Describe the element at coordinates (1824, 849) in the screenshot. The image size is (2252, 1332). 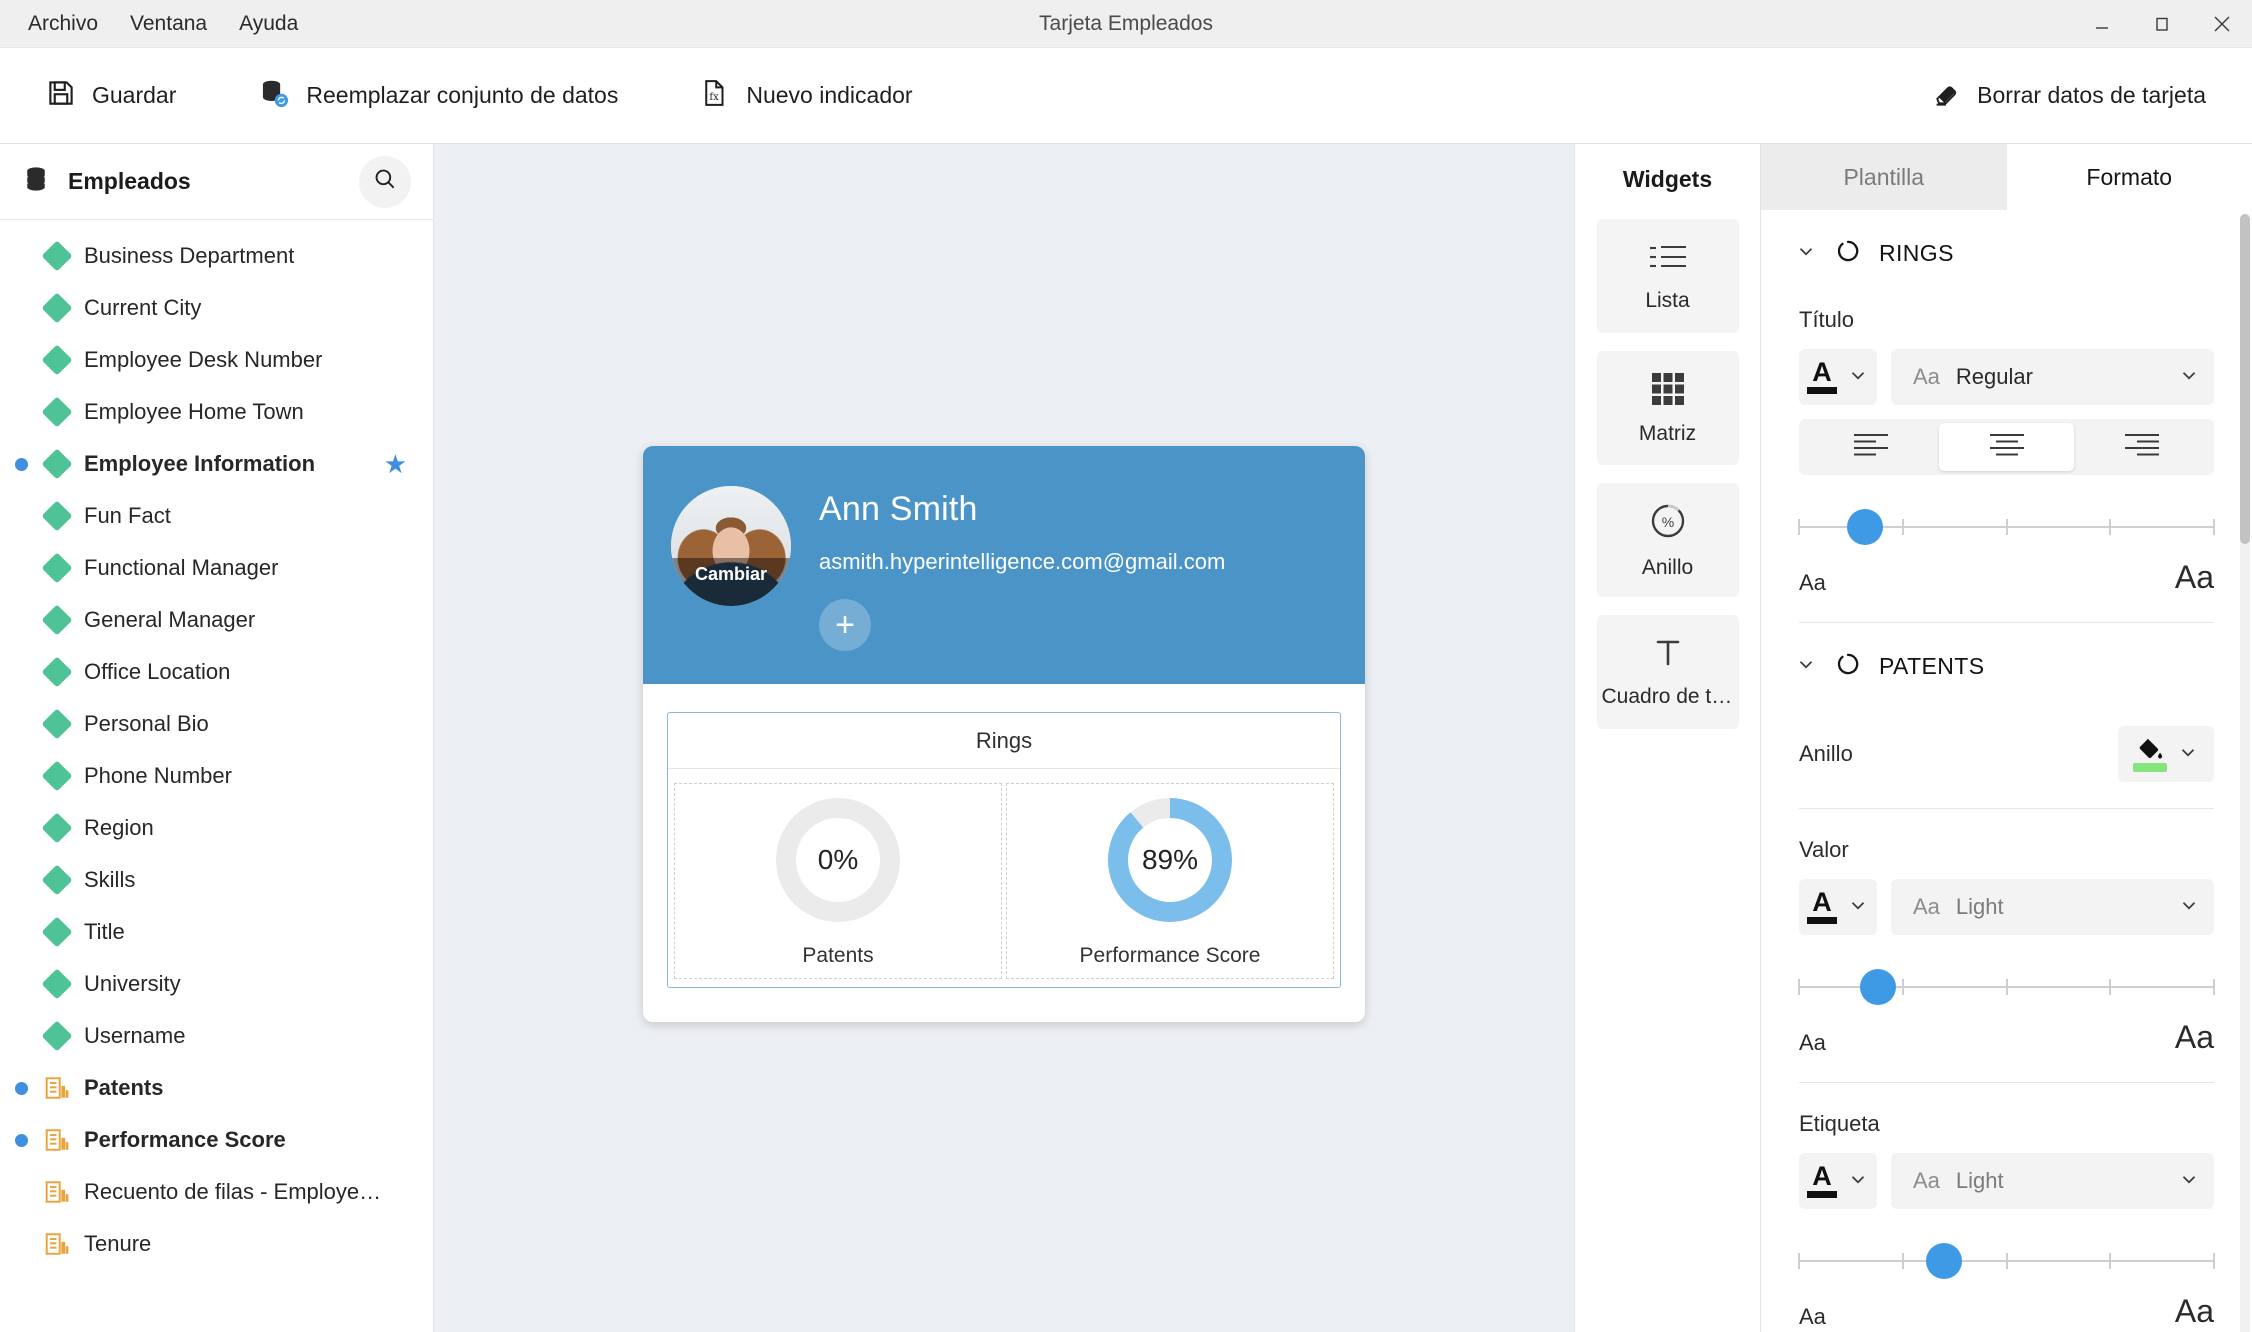
I see `format-field-label: Valor` at that location.